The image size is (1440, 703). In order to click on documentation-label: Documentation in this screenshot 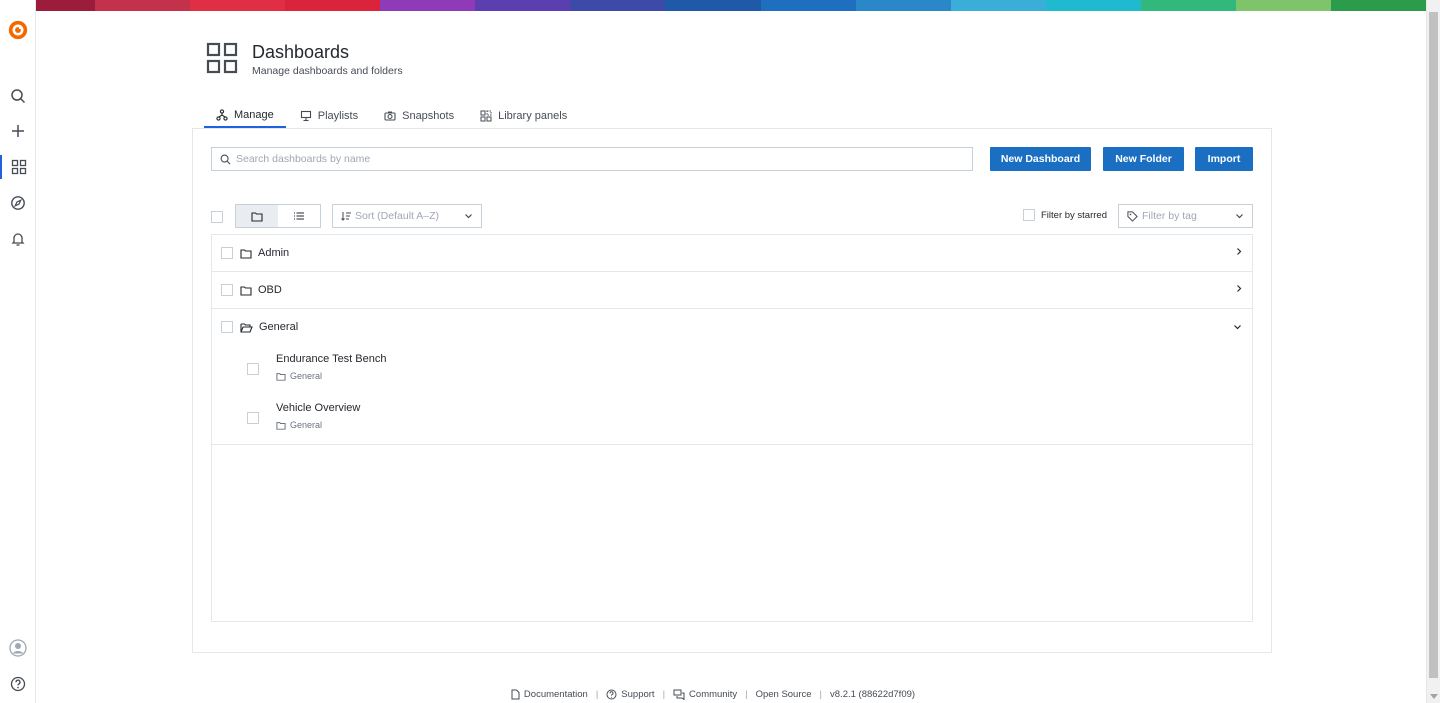, I will do `click(555, 694)`.